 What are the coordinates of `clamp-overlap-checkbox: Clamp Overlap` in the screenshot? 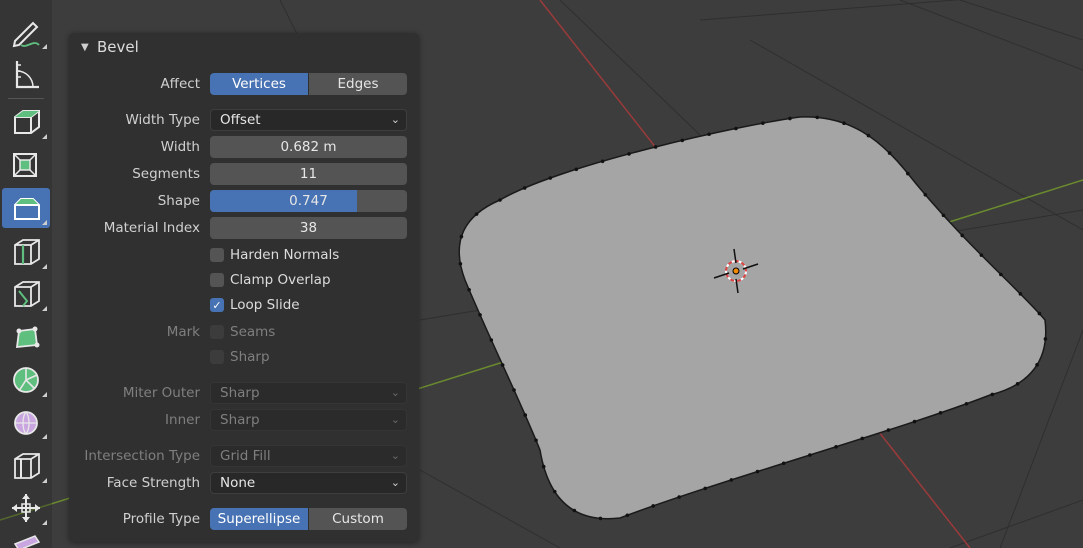 It's located at (270, 280).